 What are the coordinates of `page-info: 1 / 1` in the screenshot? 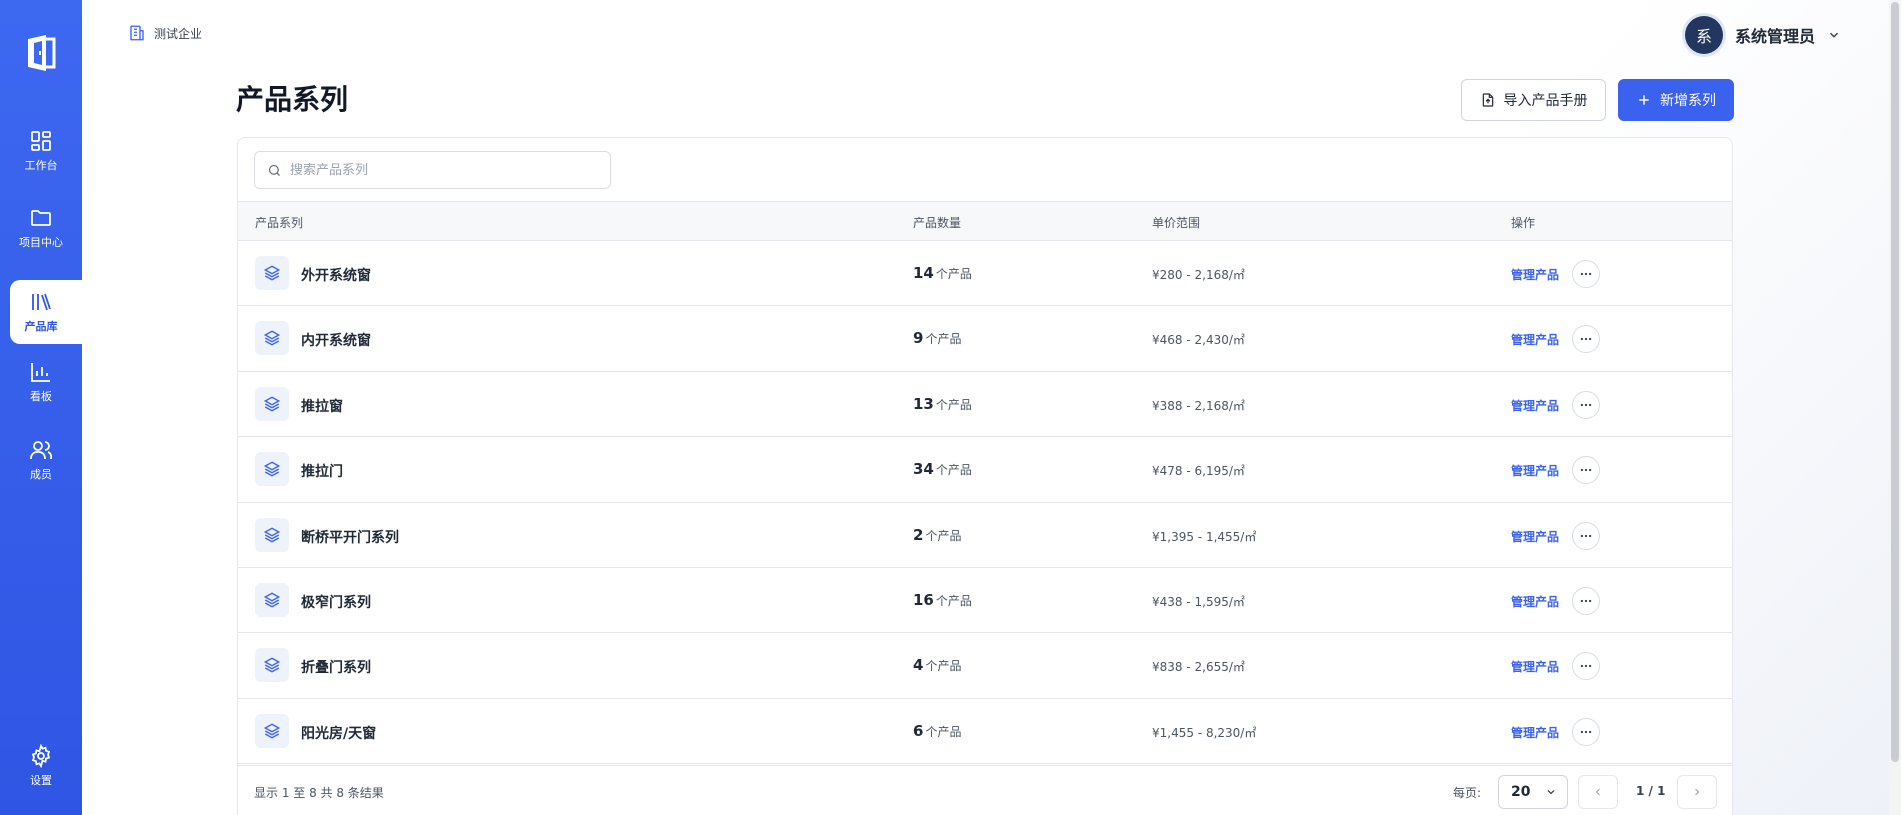 It's located at (1651, 791).